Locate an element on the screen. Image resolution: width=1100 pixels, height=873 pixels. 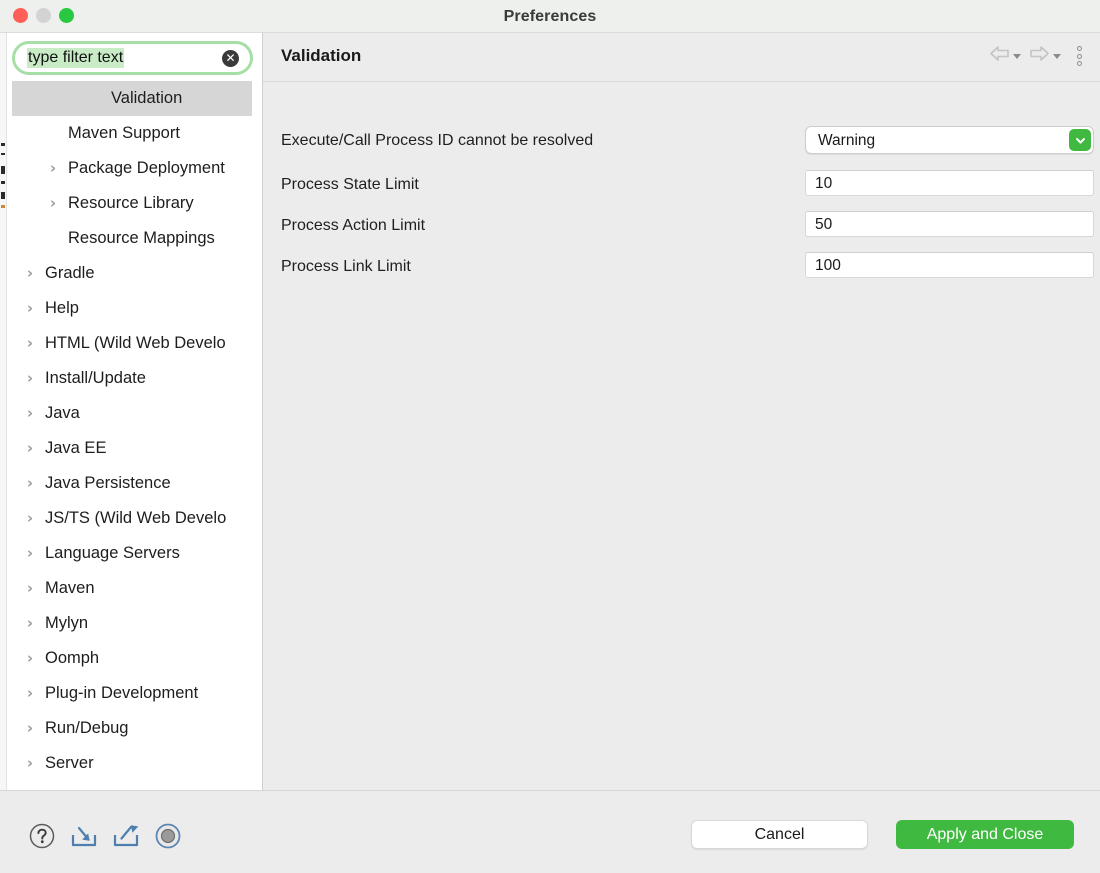
sidebar-item-package-deployment: › Package Deployment is located at coordinates (134, 168).